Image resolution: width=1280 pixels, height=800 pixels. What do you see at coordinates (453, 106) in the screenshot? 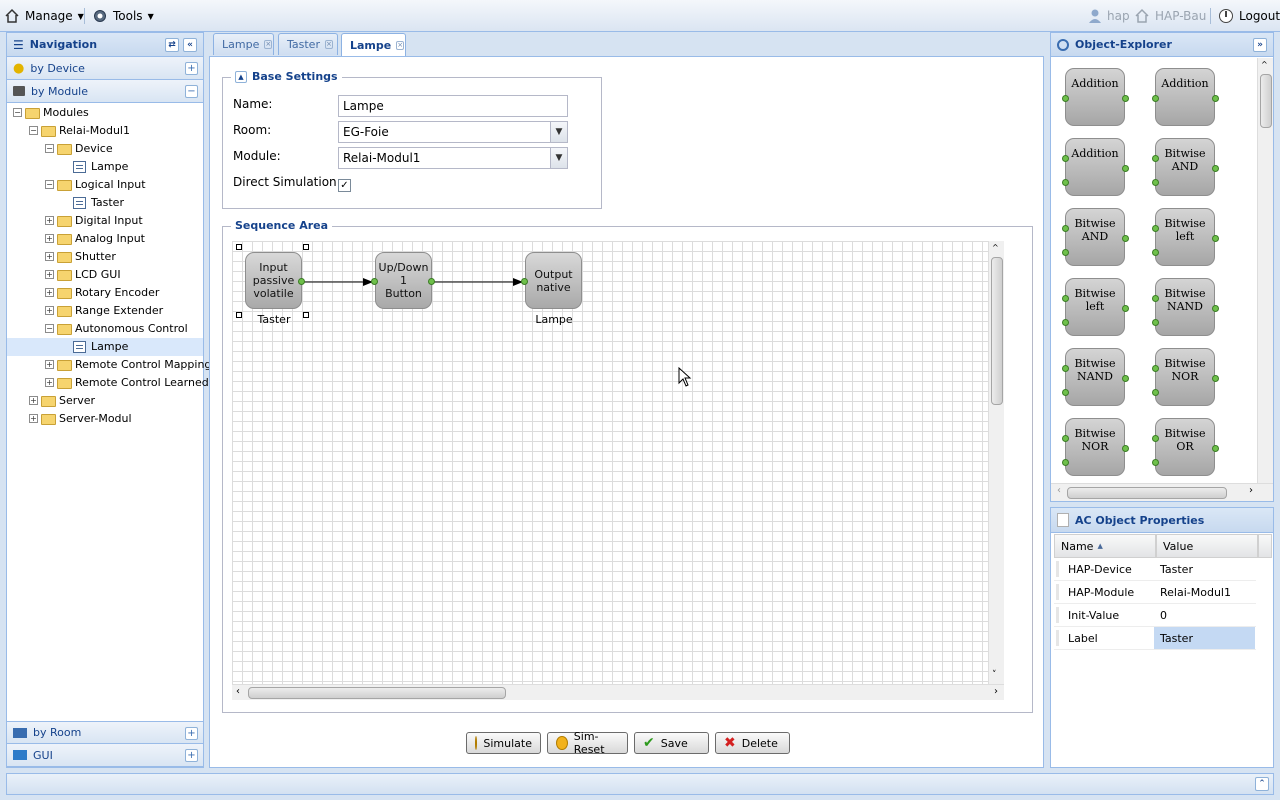
I see `name-field: Lampe` at bounding box center [453, 106].